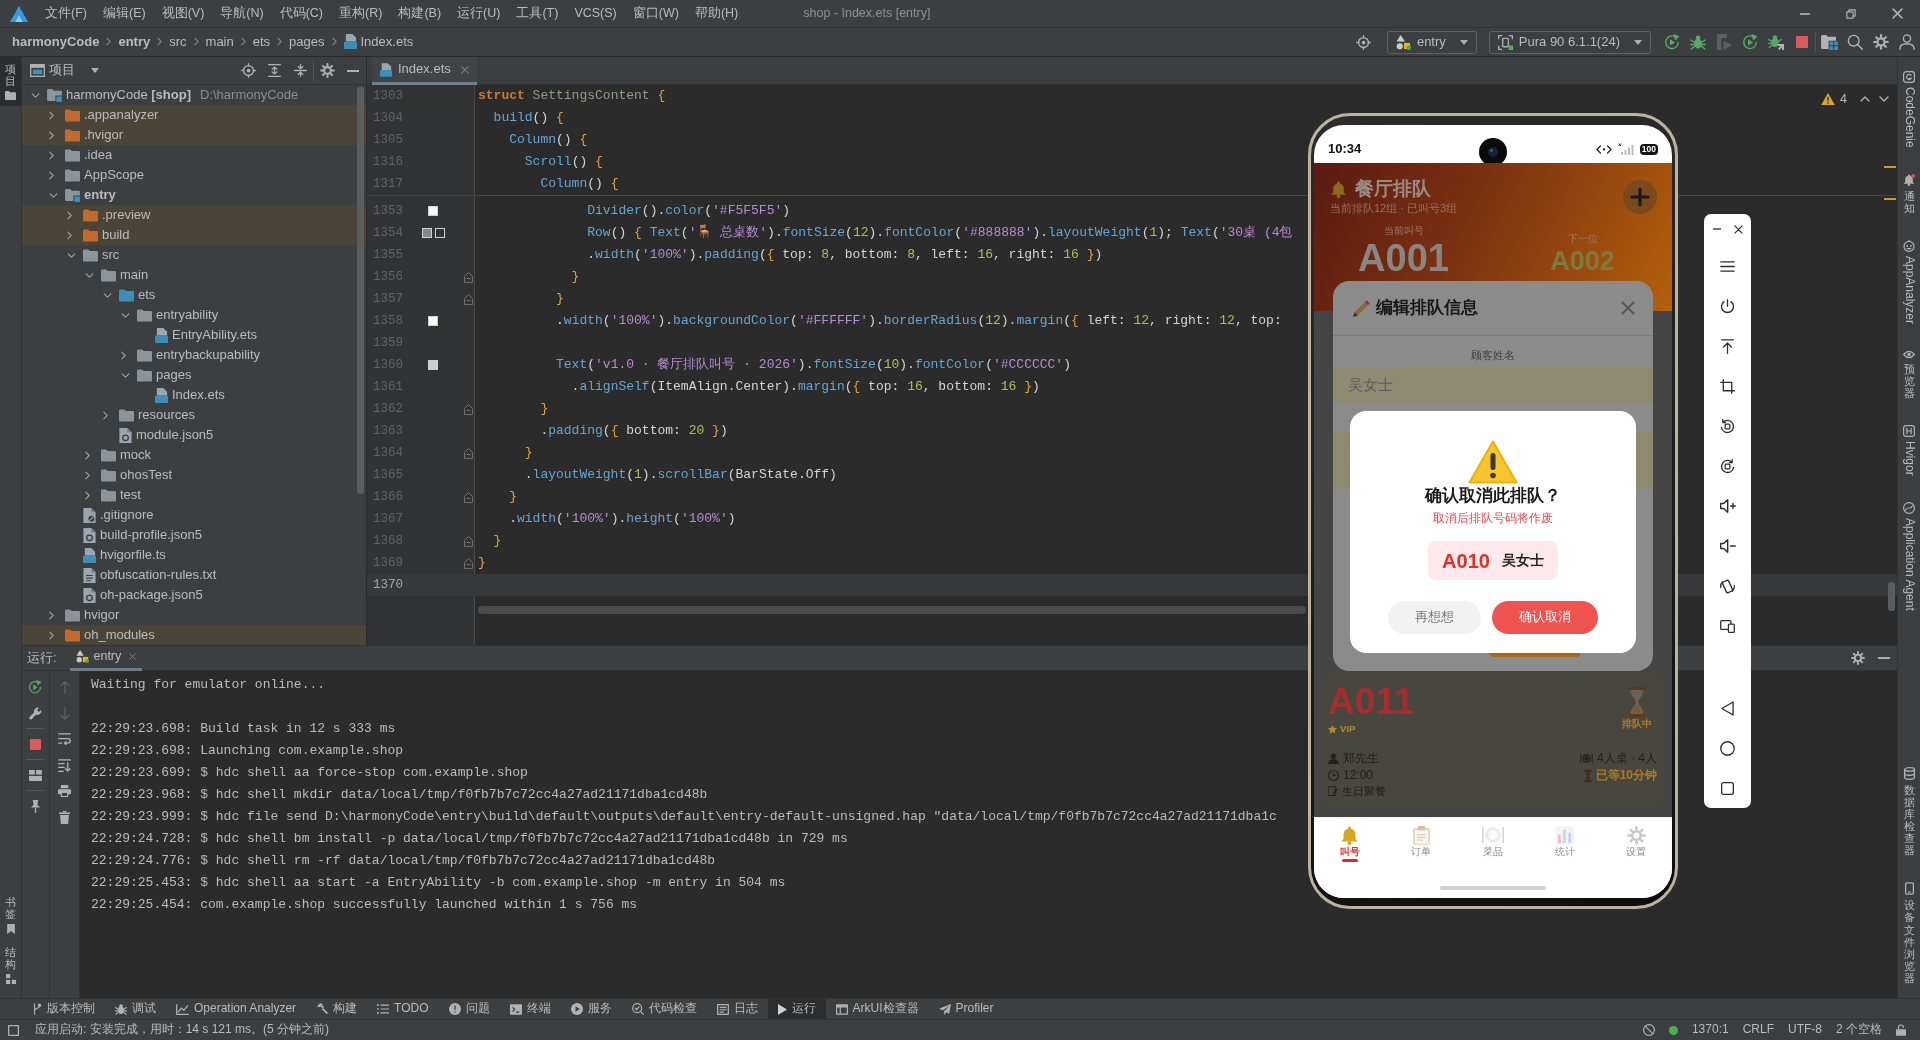 This screenshot has width=1920, height=1040. What do you see at coordinates (1901, 1030) in the screenshot?
I see `padlock-icon` at bounding box center [1901, 1030].